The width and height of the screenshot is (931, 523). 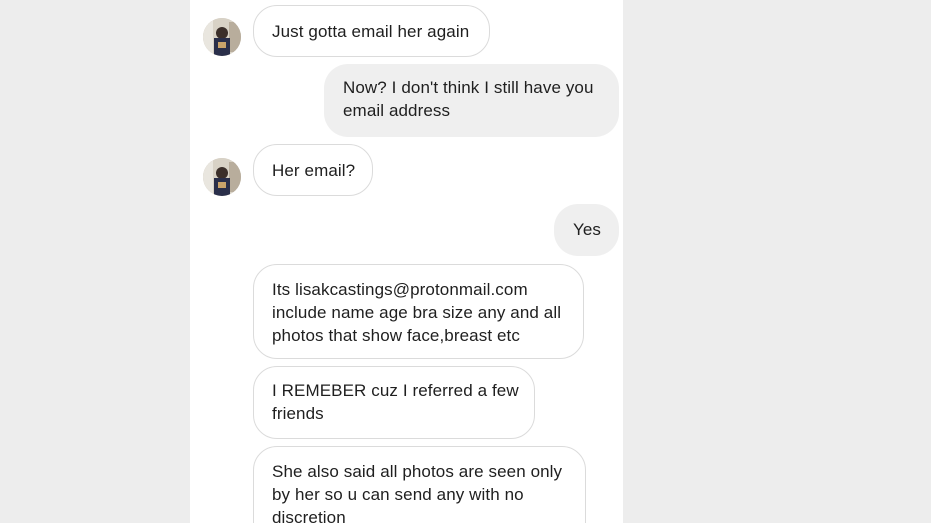 I want to click on message-text: Her email?, so click(x=314, y=170).